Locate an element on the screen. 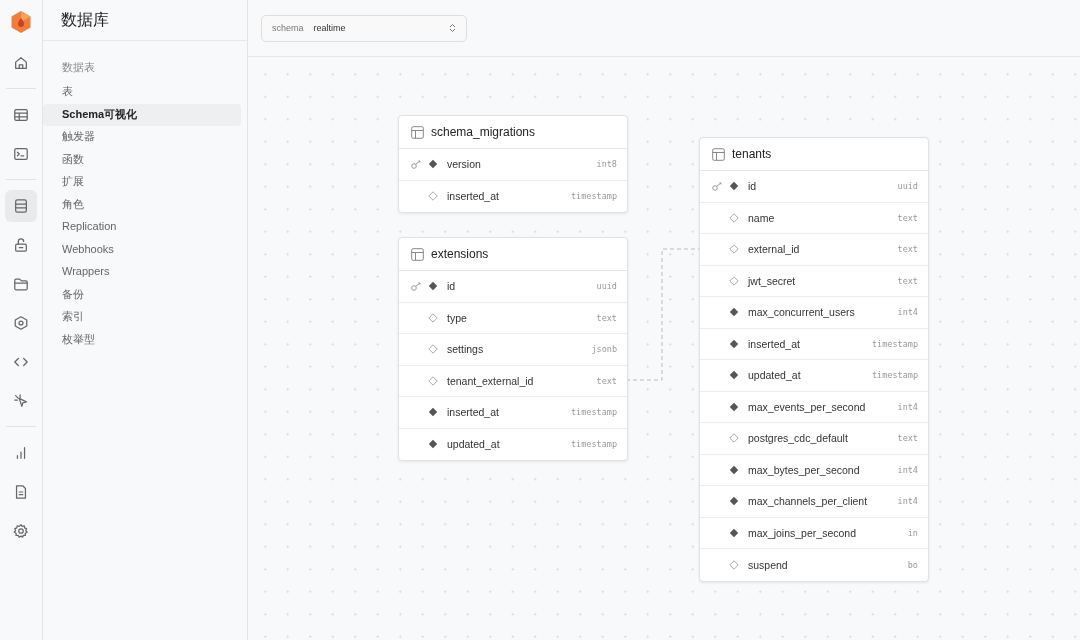 This screenshot has width=1080, height=640. home-icon is located at coordinates (21, 62).